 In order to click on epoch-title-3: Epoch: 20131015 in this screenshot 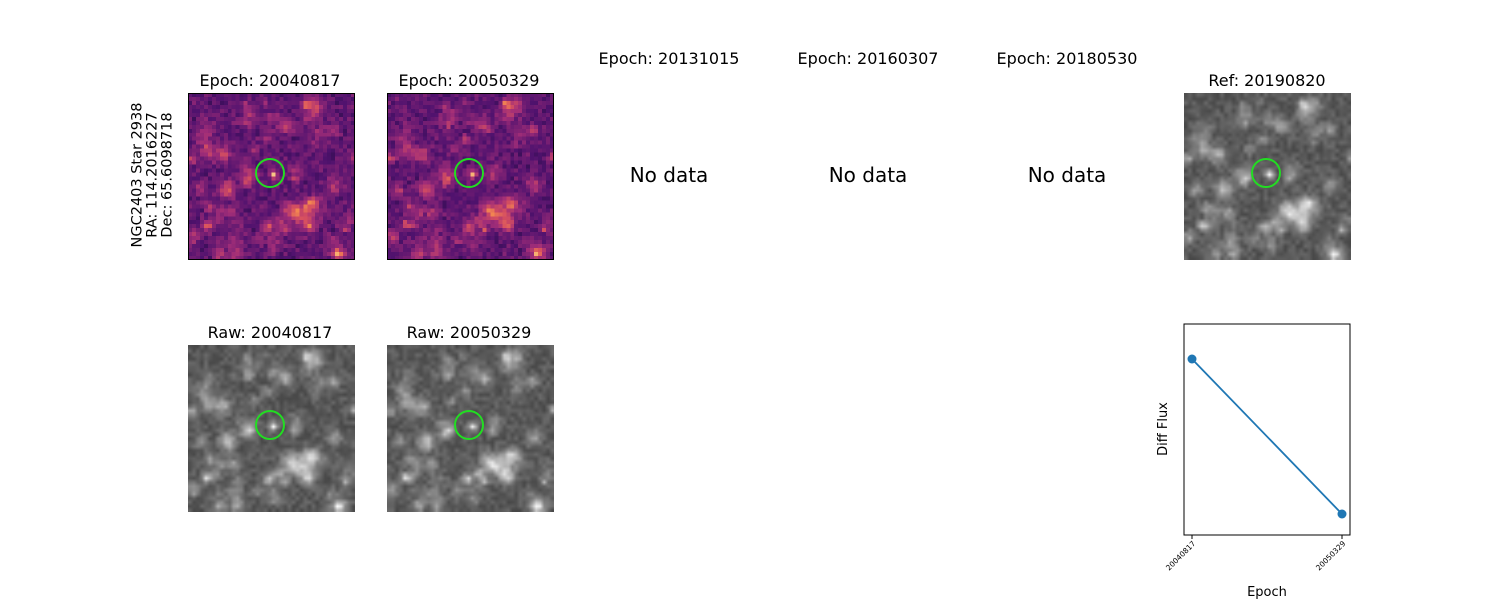, I will do `click(669, 58)`.